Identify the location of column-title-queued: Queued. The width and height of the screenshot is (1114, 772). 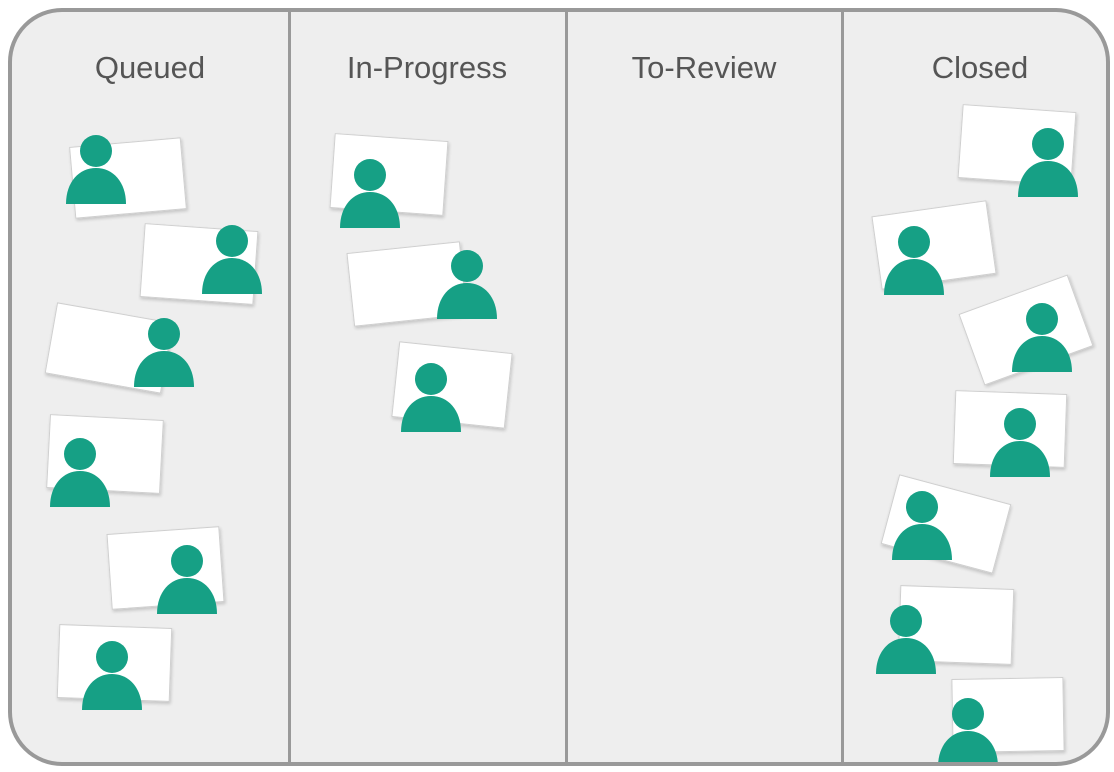
(150, 67).